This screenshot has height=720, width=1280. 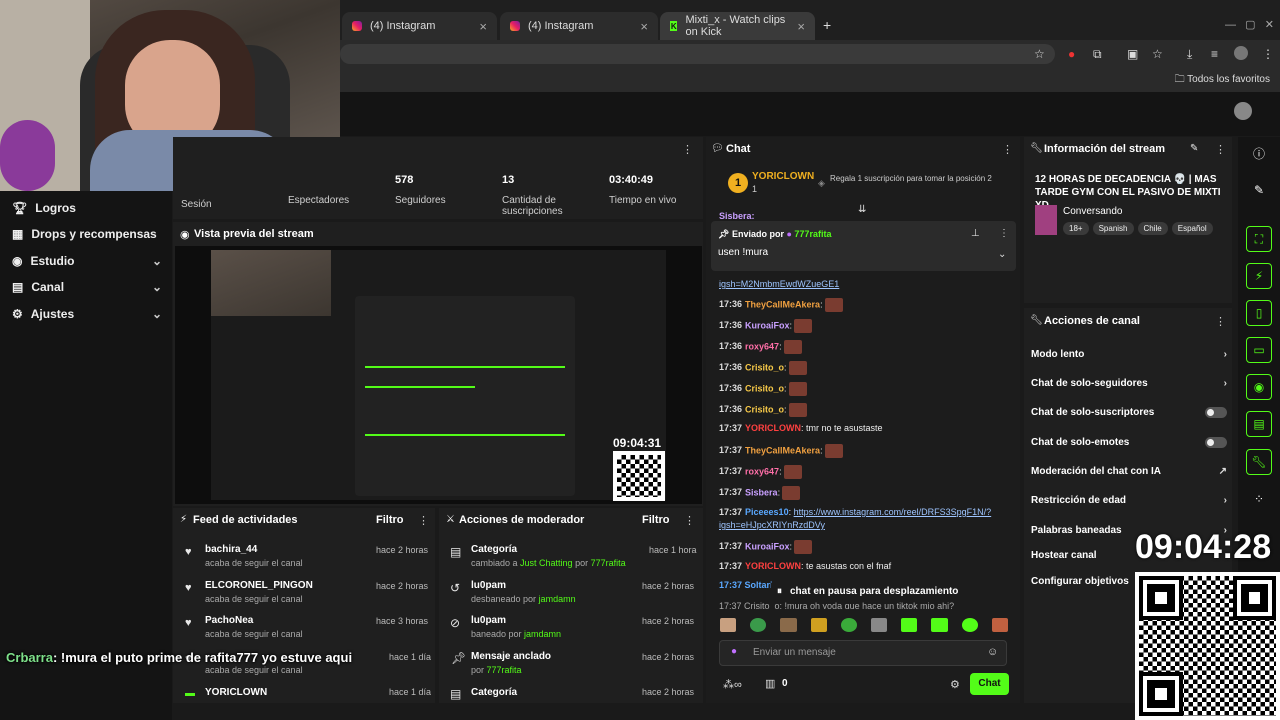 What do you see at coordinates (1129, 500) in the screenshot?
I see `action-age-restriction: Restricción de edad ›` at bounding box center [1129, 500].